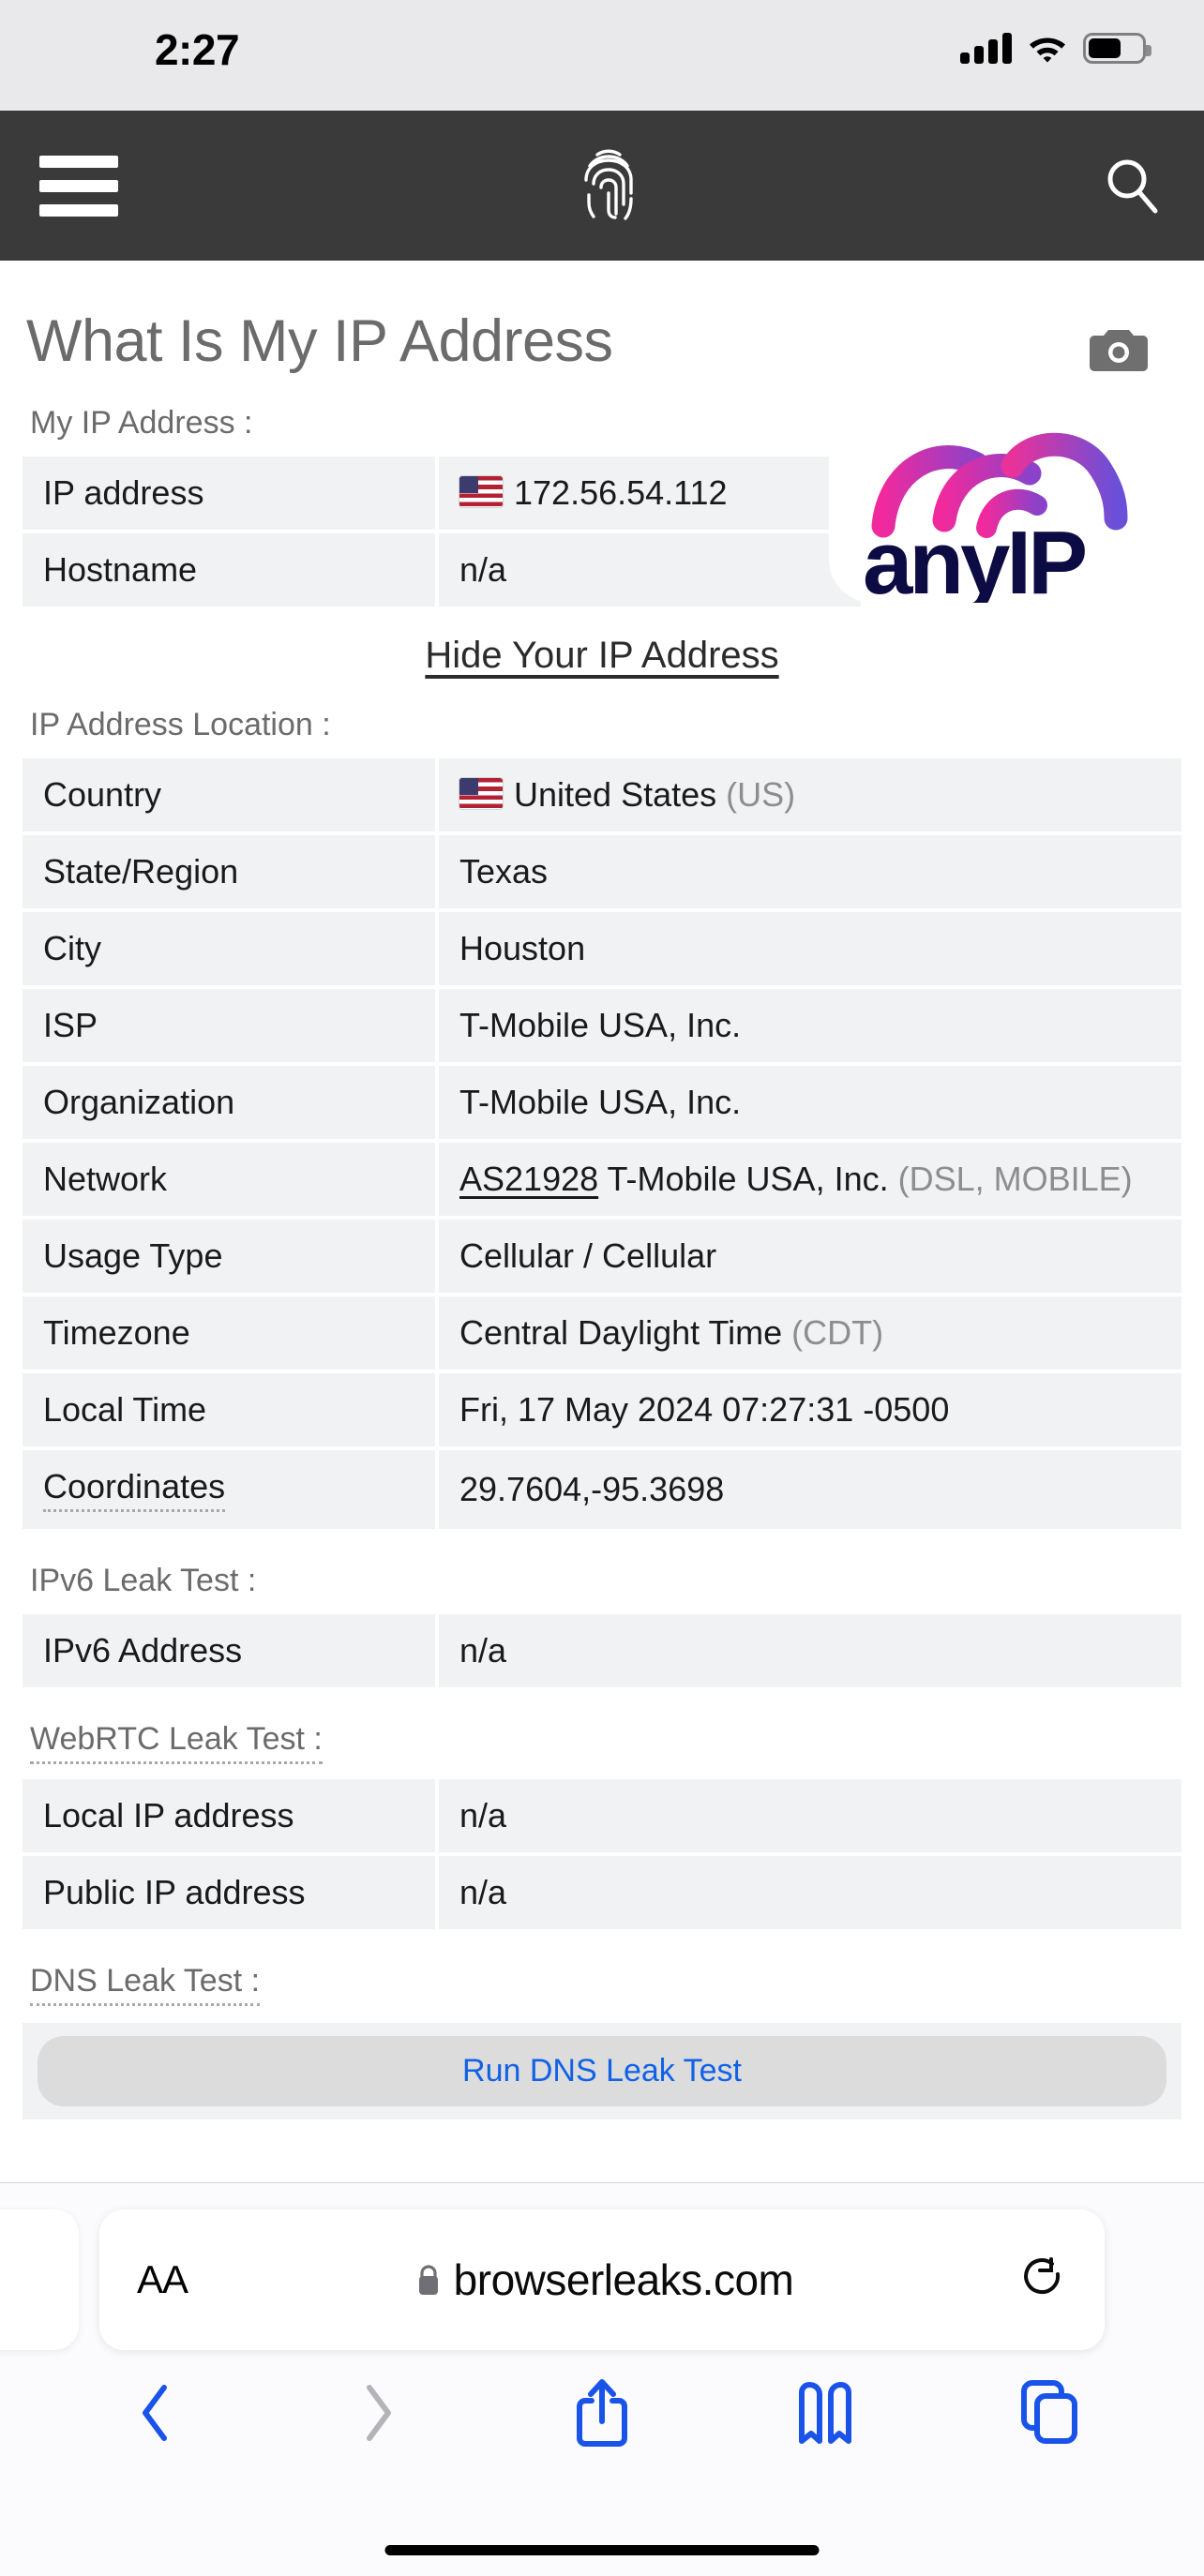 The image size is (1204, 2576). Describe the element at coordinates (180, 724) in the screenshot. I see `section-label-location: IP Address Location :` at that location.